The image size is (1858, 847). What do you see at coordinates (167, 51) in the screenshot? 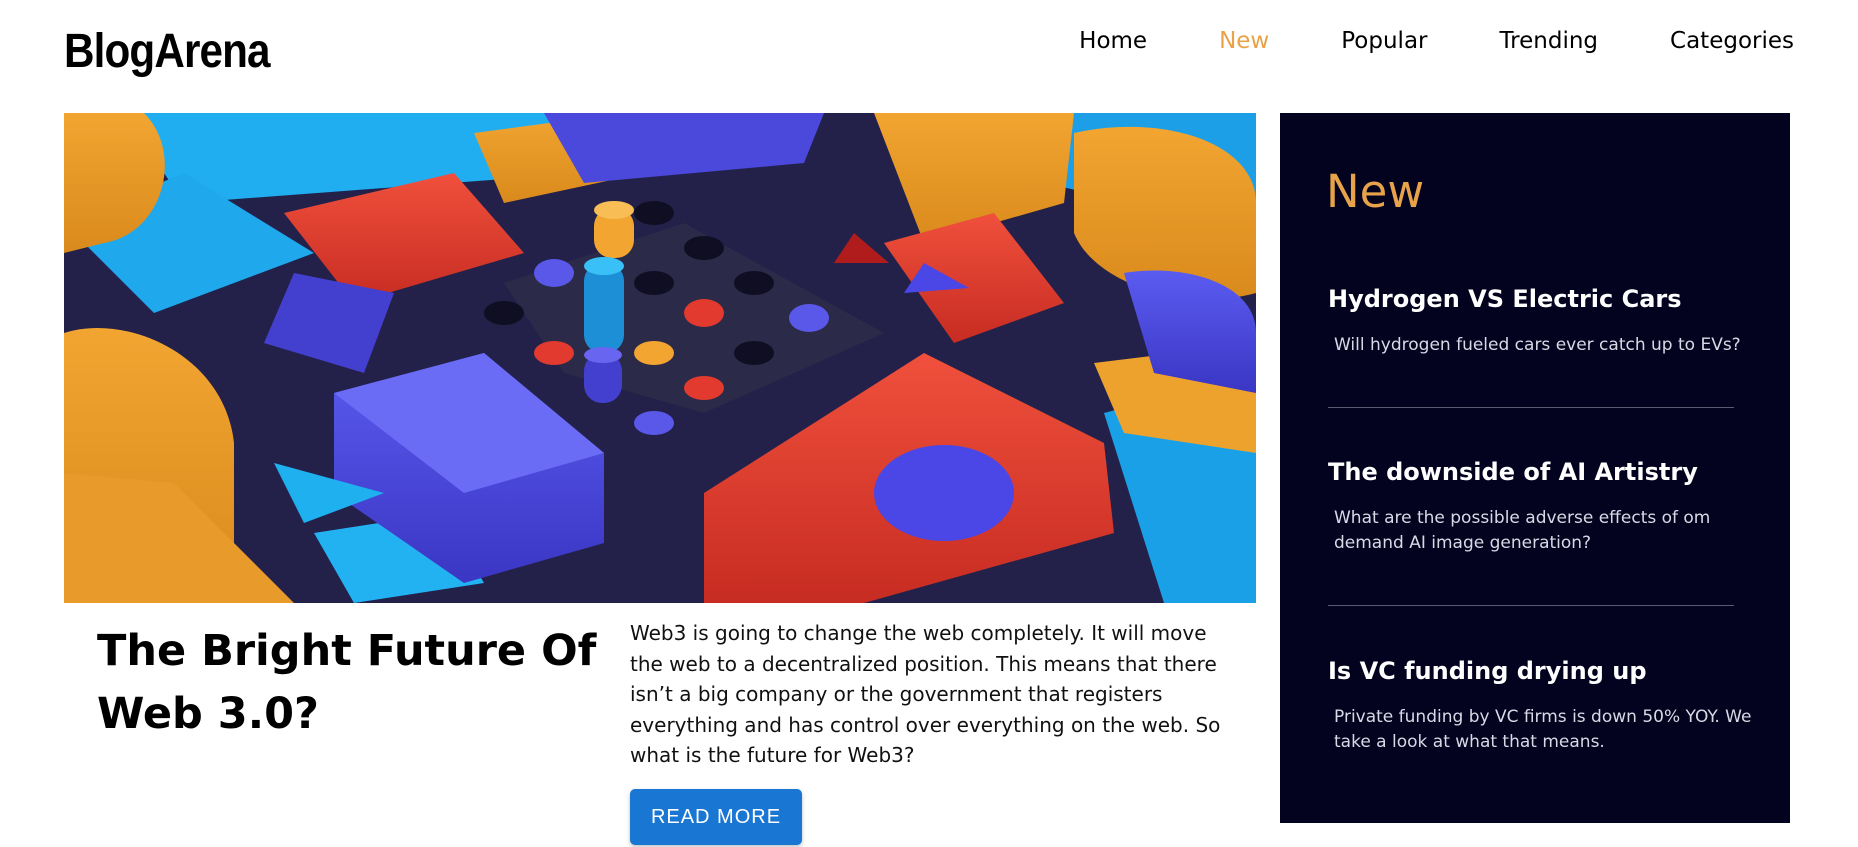
I see `site-logo: BlogArena` at bounding box center [167, 51].